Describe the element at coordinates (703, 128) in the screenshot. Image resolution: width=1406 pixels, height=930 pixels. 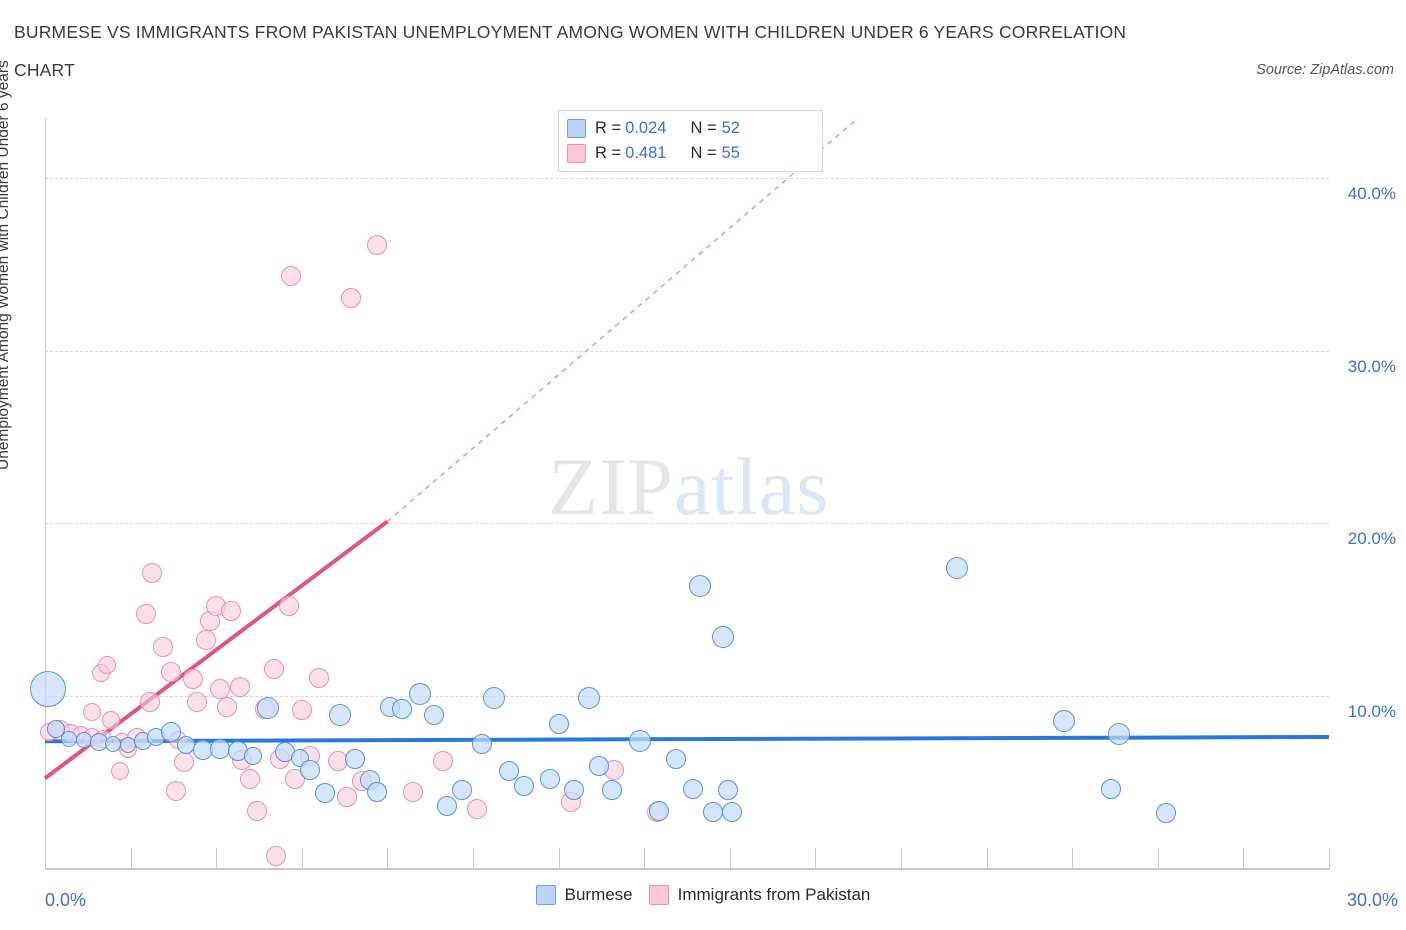
I see `n-label-burmese: N =` at that location.